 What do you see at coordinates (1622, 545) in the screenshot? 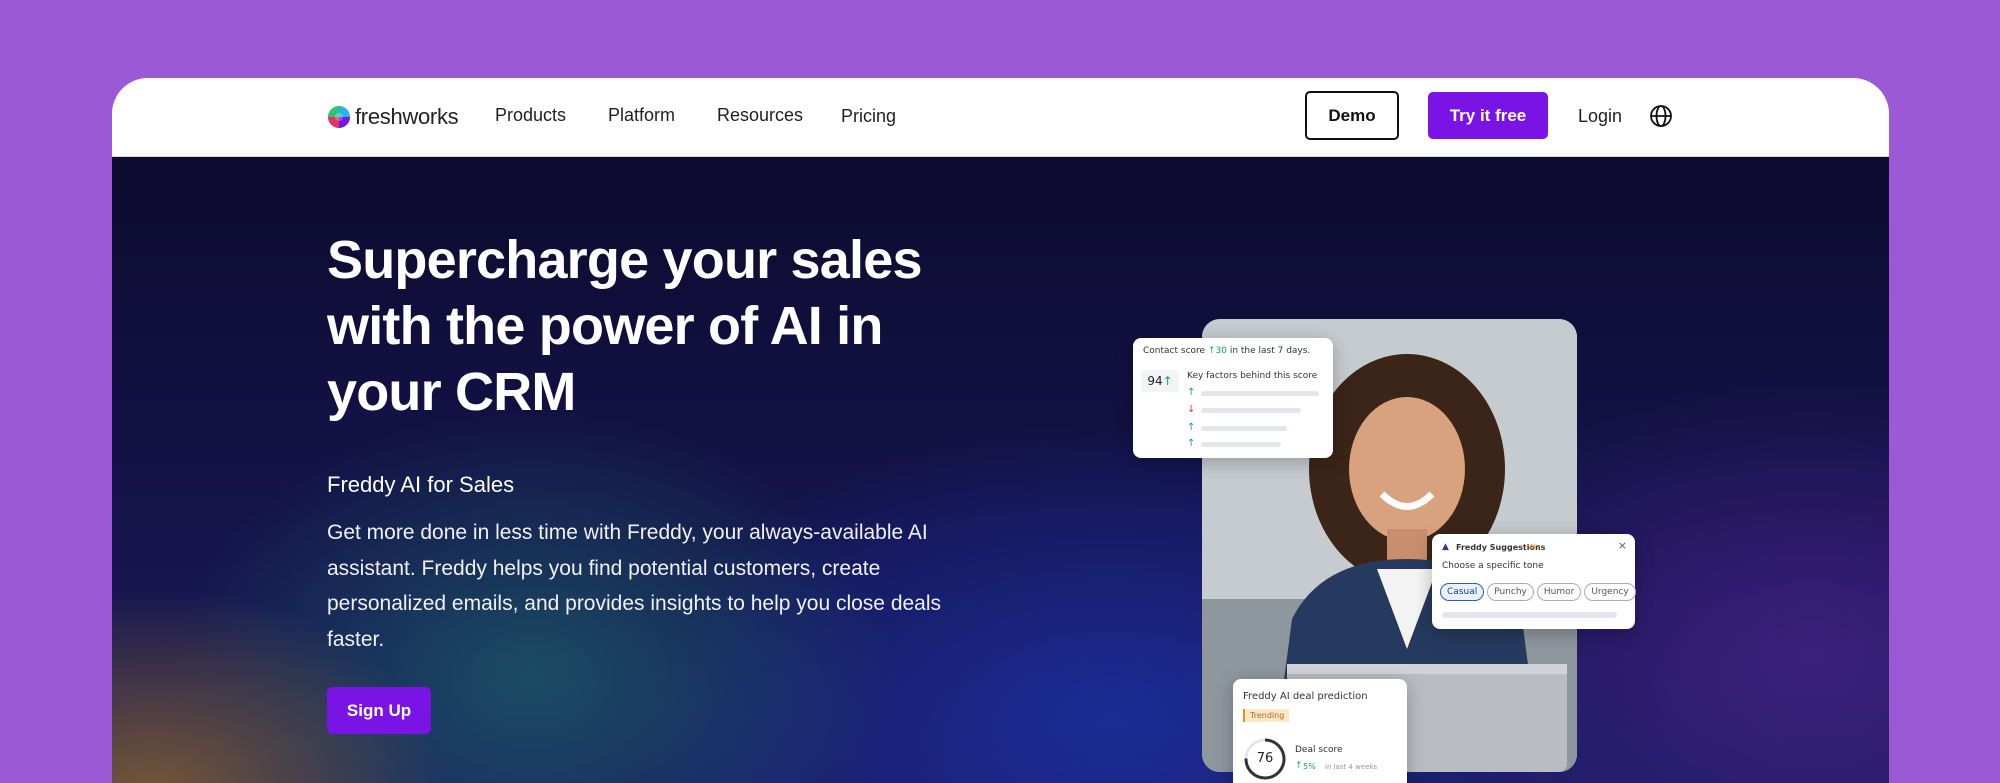
I see `close-icon: ×` at bounding box center [1622, 545].